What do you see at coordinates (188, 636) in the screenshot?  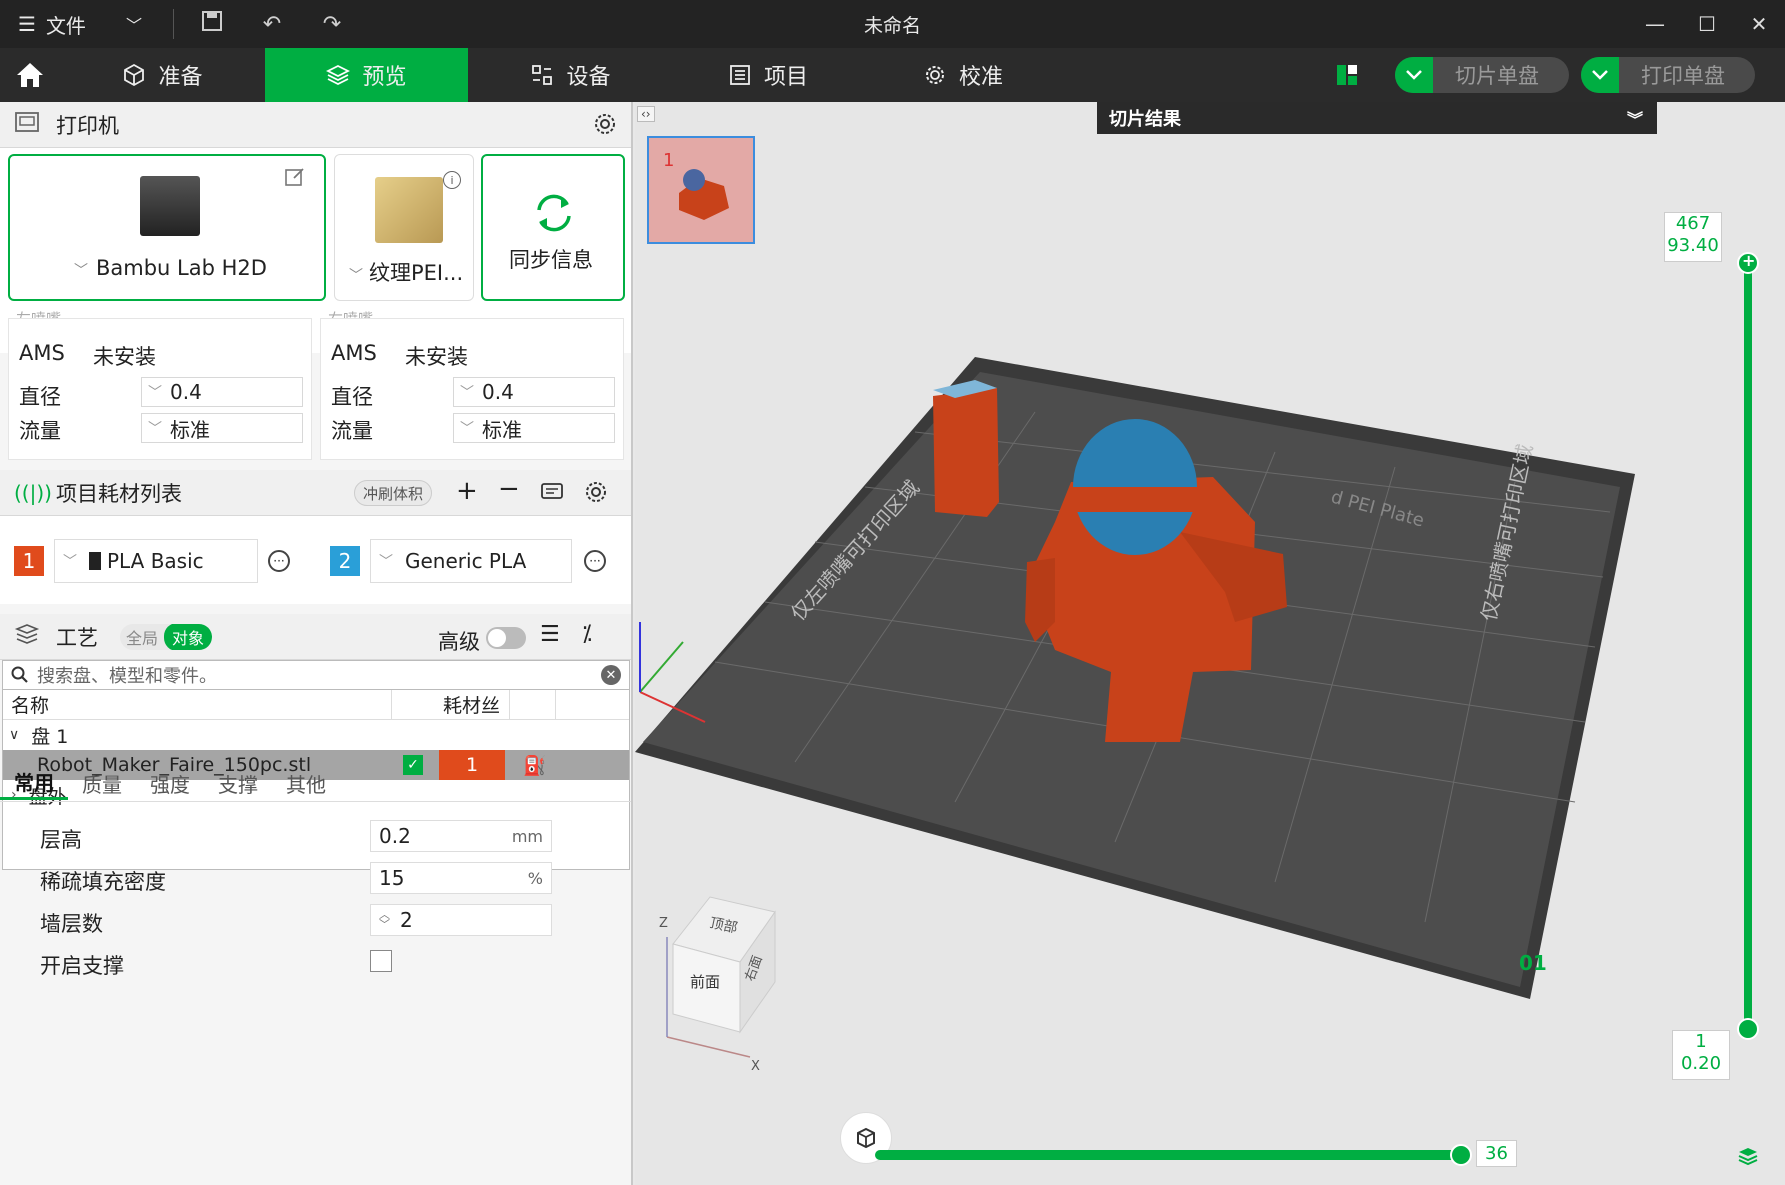 I see `scope-object: 对象` at bounding box center [188, 636].